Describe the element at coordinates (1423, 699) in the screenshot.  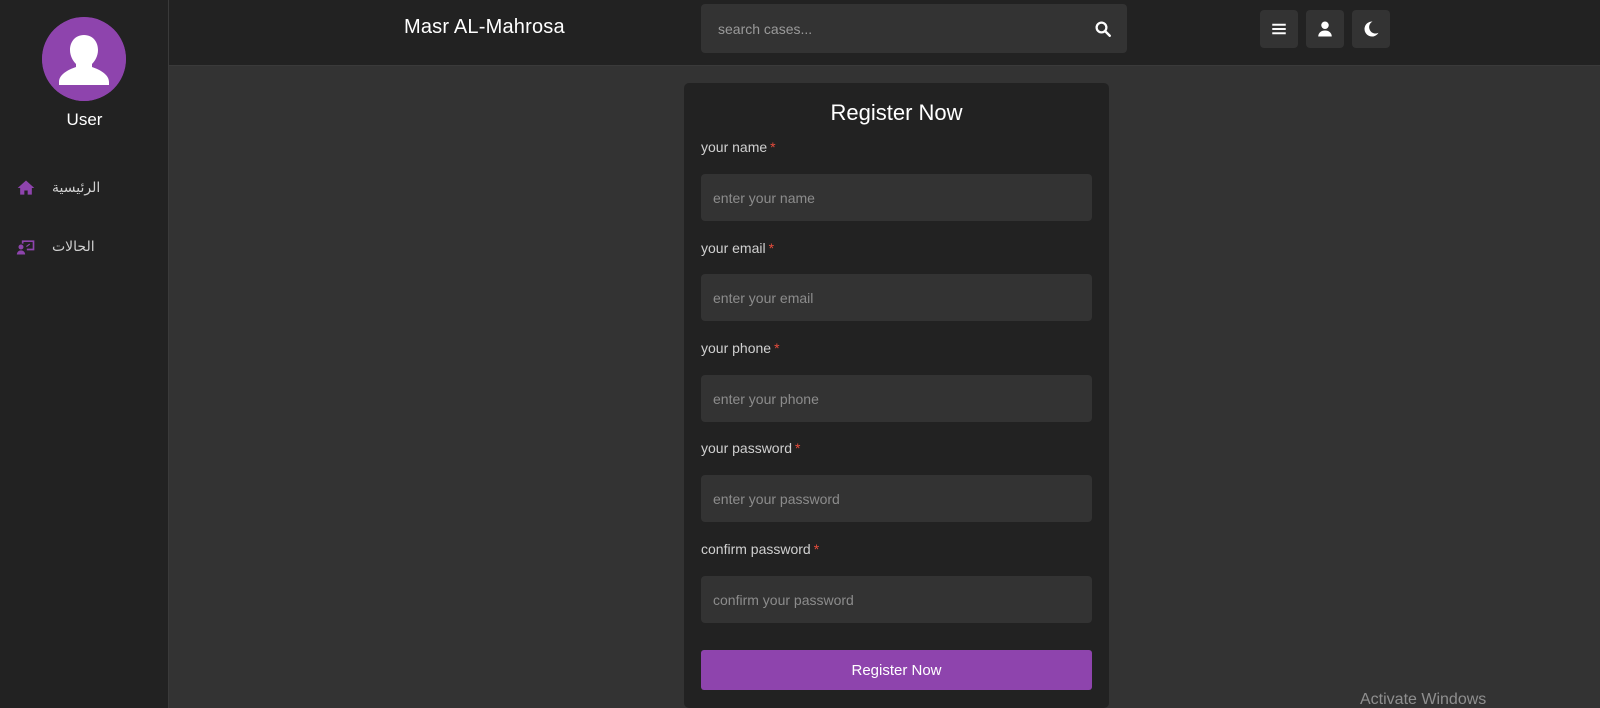
I see `activate-windows-watermark: Activate Windows` at that location.